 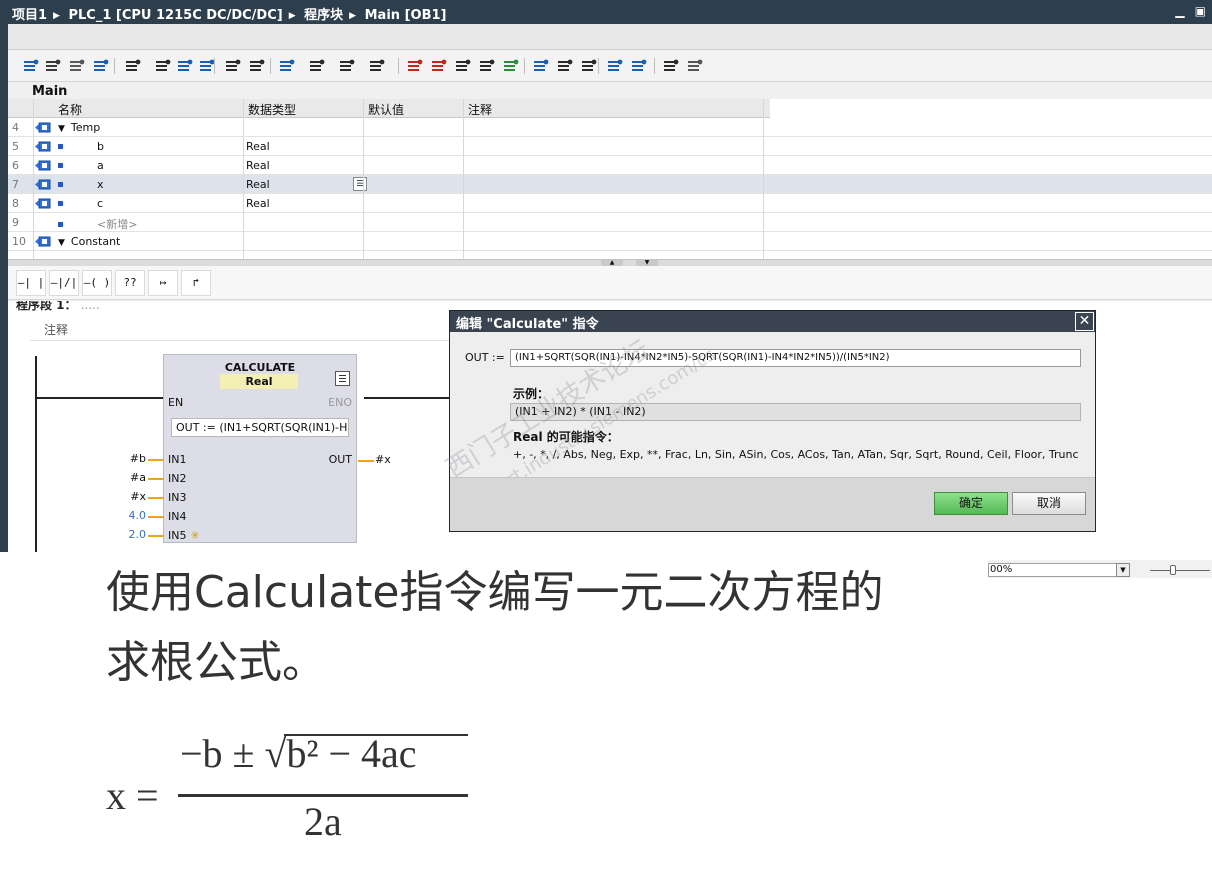 What do you see at coordinates (377, 66) in the screenshot?
I see `move-down-icon` at bounding box center [377, 66].